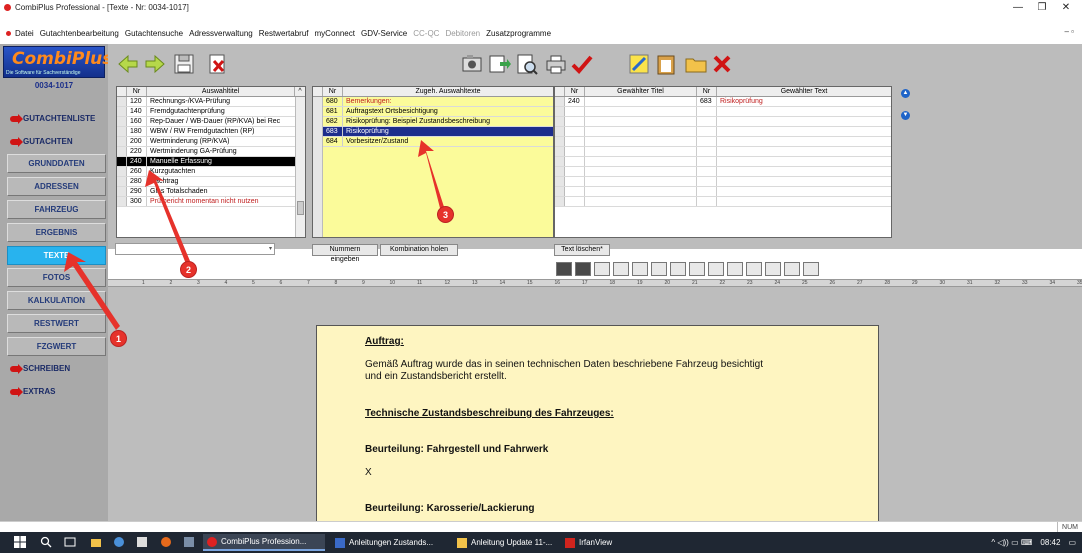 This screenshot has height=553, width=1082. Describe the element at coordinates (602, 269) in the screenshot. I see `tools-icon` at that location.